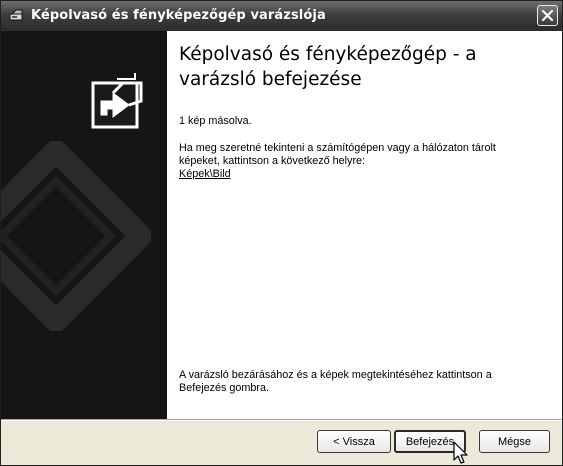 The height and width of the screenshot is (466, 563). I want to click on title-bar: Képolvasó és fényképezőgép varázslója, so click(281, 16).